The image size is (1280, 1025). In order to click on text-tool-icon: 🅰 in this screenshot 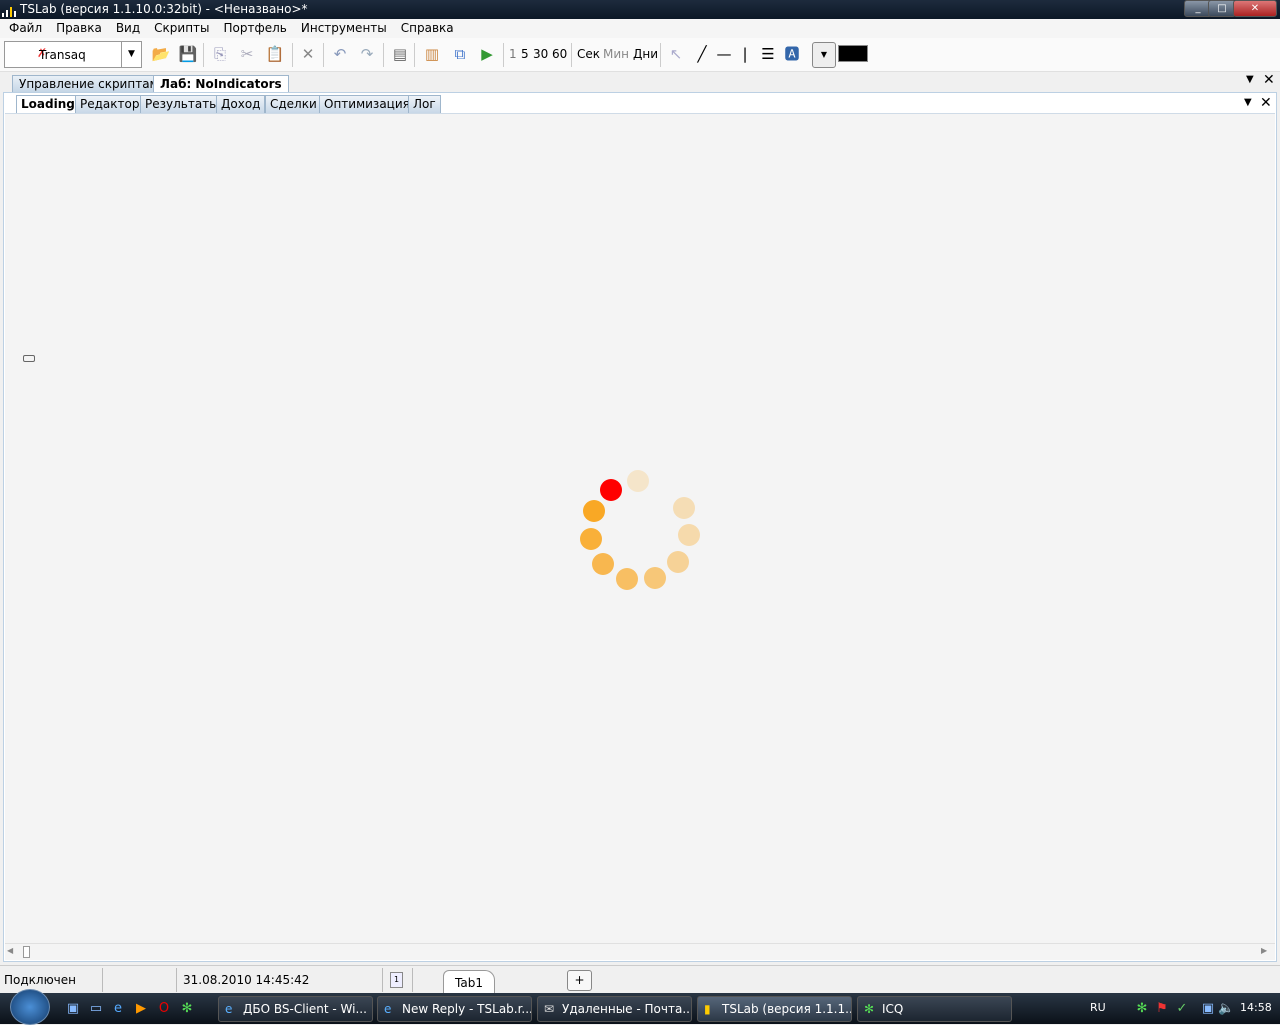, I will do `click(792, 54)`.